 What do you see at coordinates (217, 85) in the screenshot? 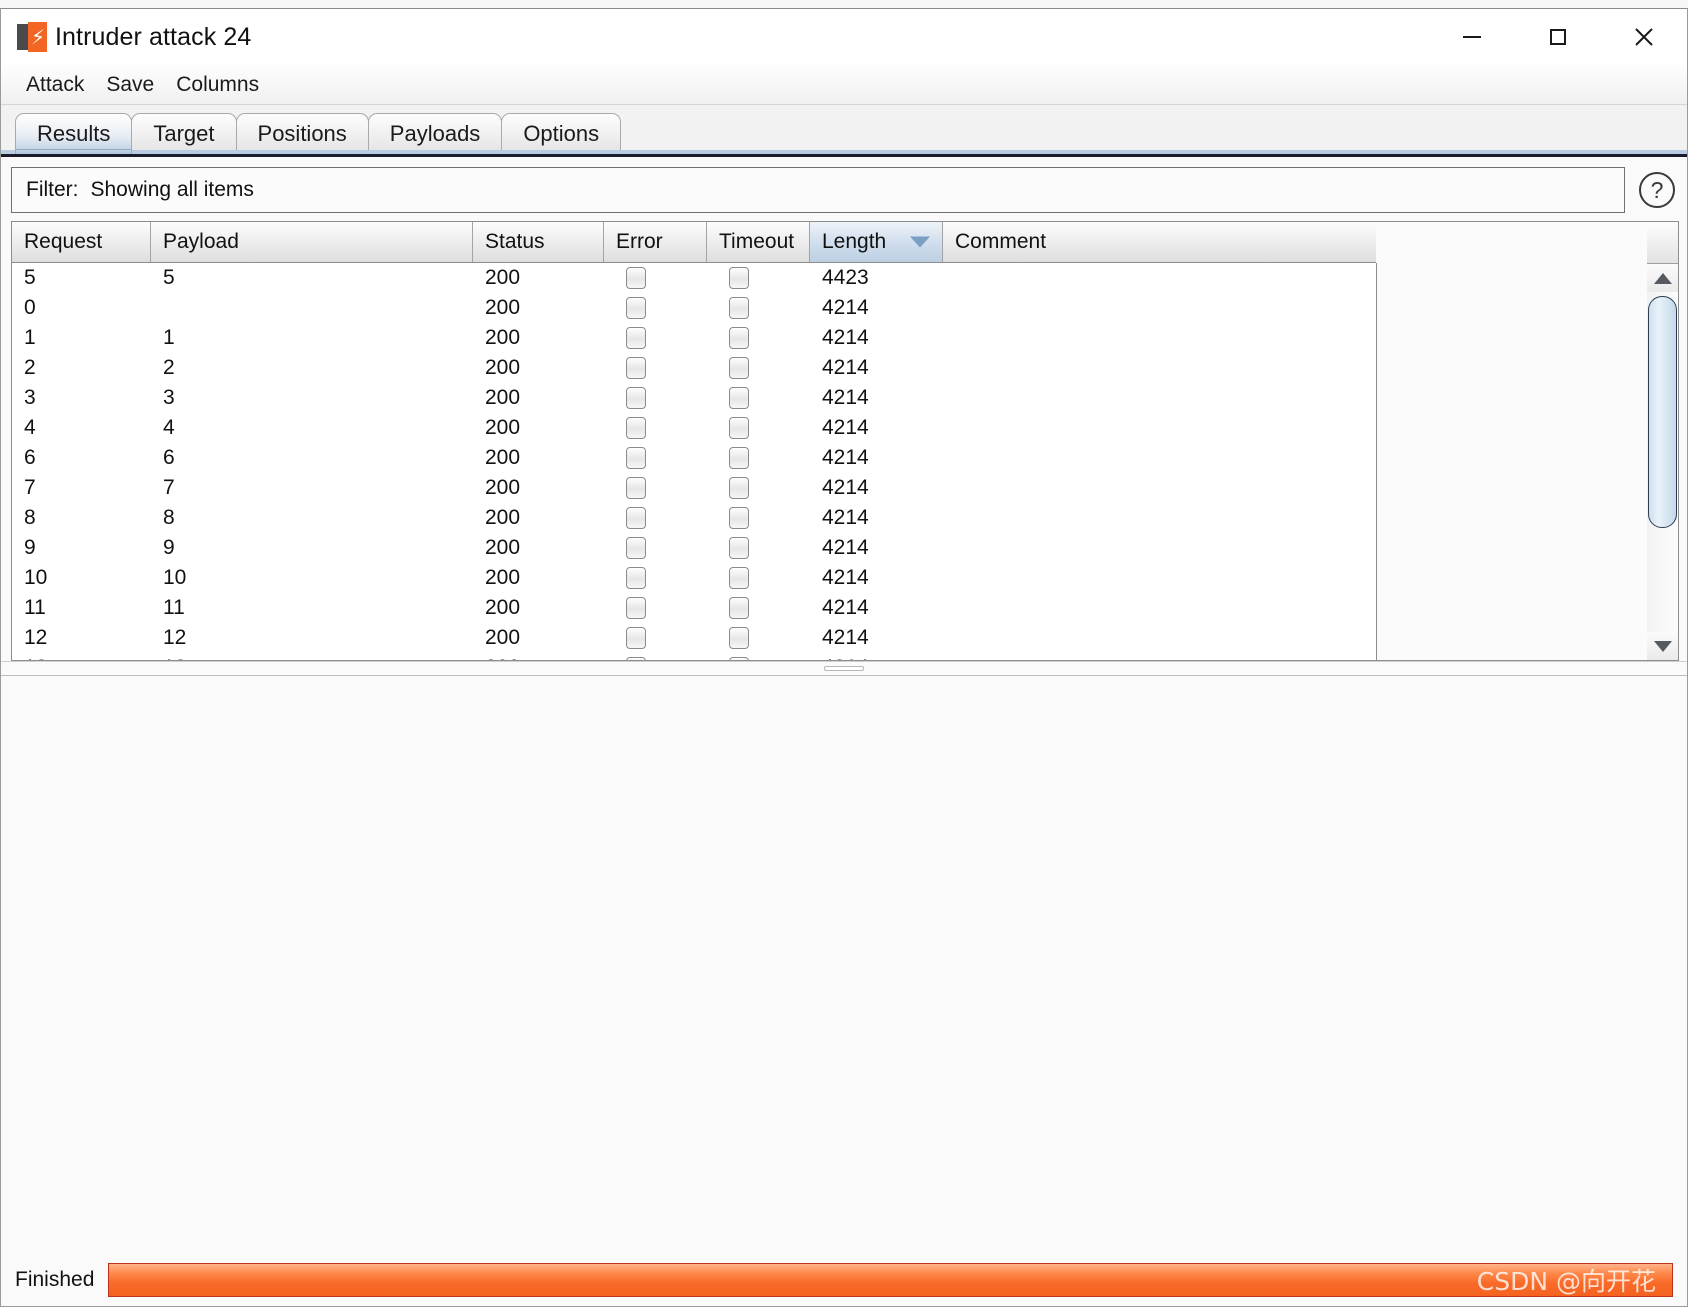
I see `menu-columns: Columns` at bounding box center [217, 85].